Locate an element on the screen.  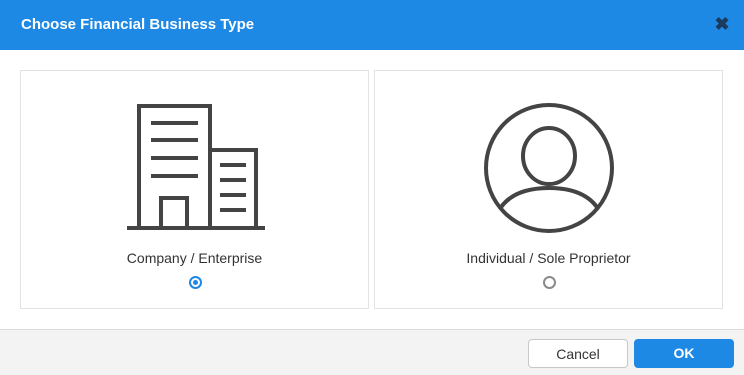
building-icon is located at coordinates (196, 167).